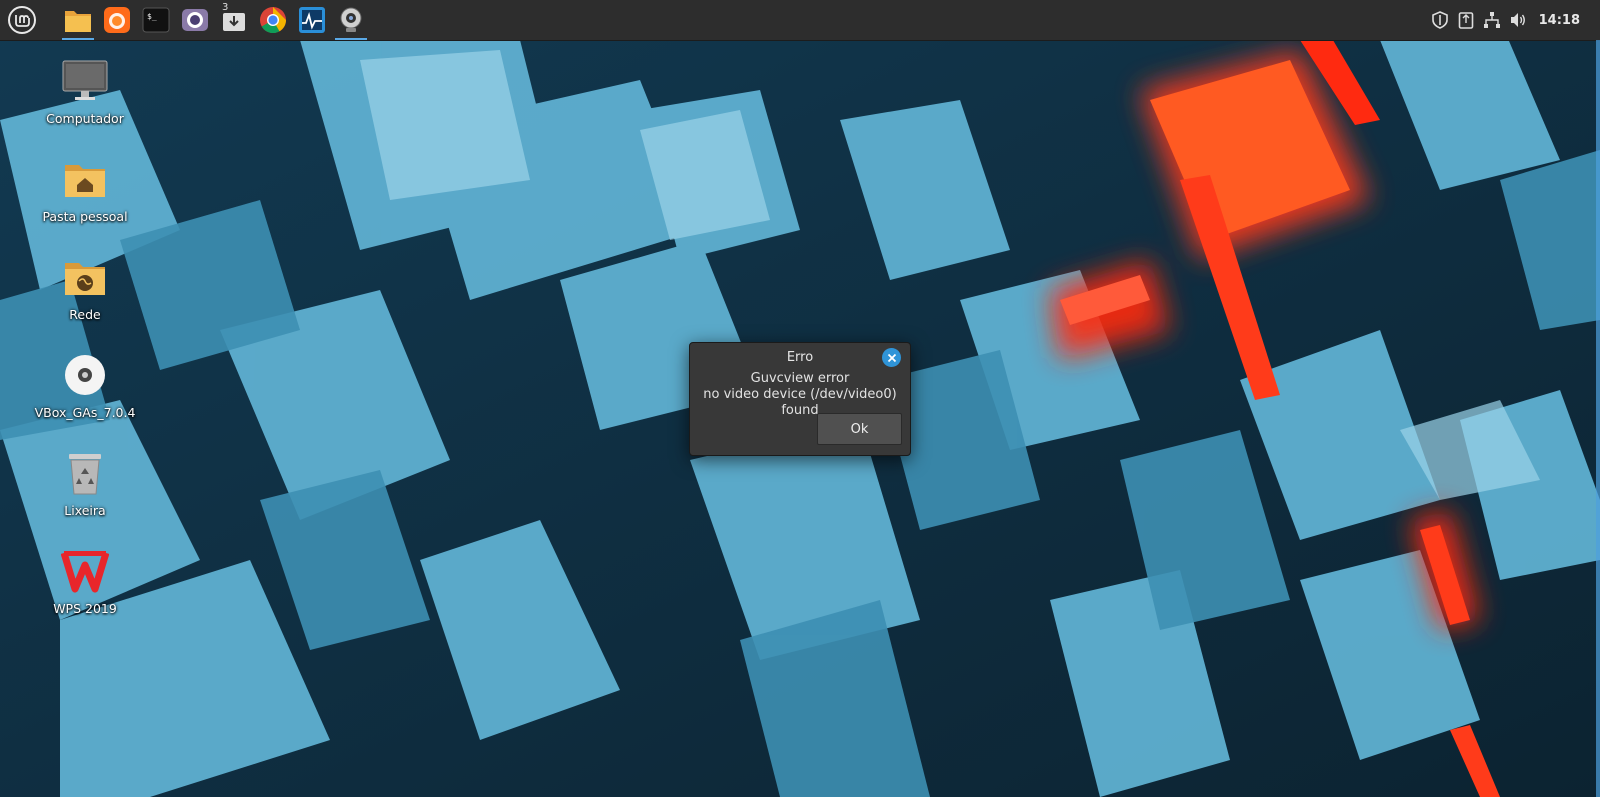 The image size is (1600, 797). I want to click on desktop-icon-label: Rede, so click(85, 314).